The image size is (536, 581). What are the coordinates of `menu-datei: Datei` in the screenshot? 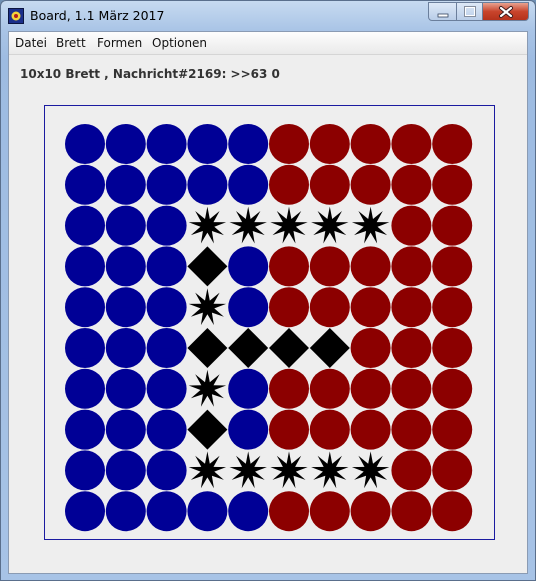 It's located at (31, 43).